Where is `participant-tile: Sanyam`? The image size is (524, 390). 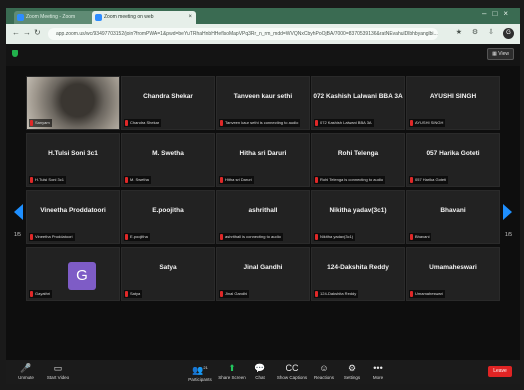
participant-tile: Sanyam is located at coordinates (73, 103).